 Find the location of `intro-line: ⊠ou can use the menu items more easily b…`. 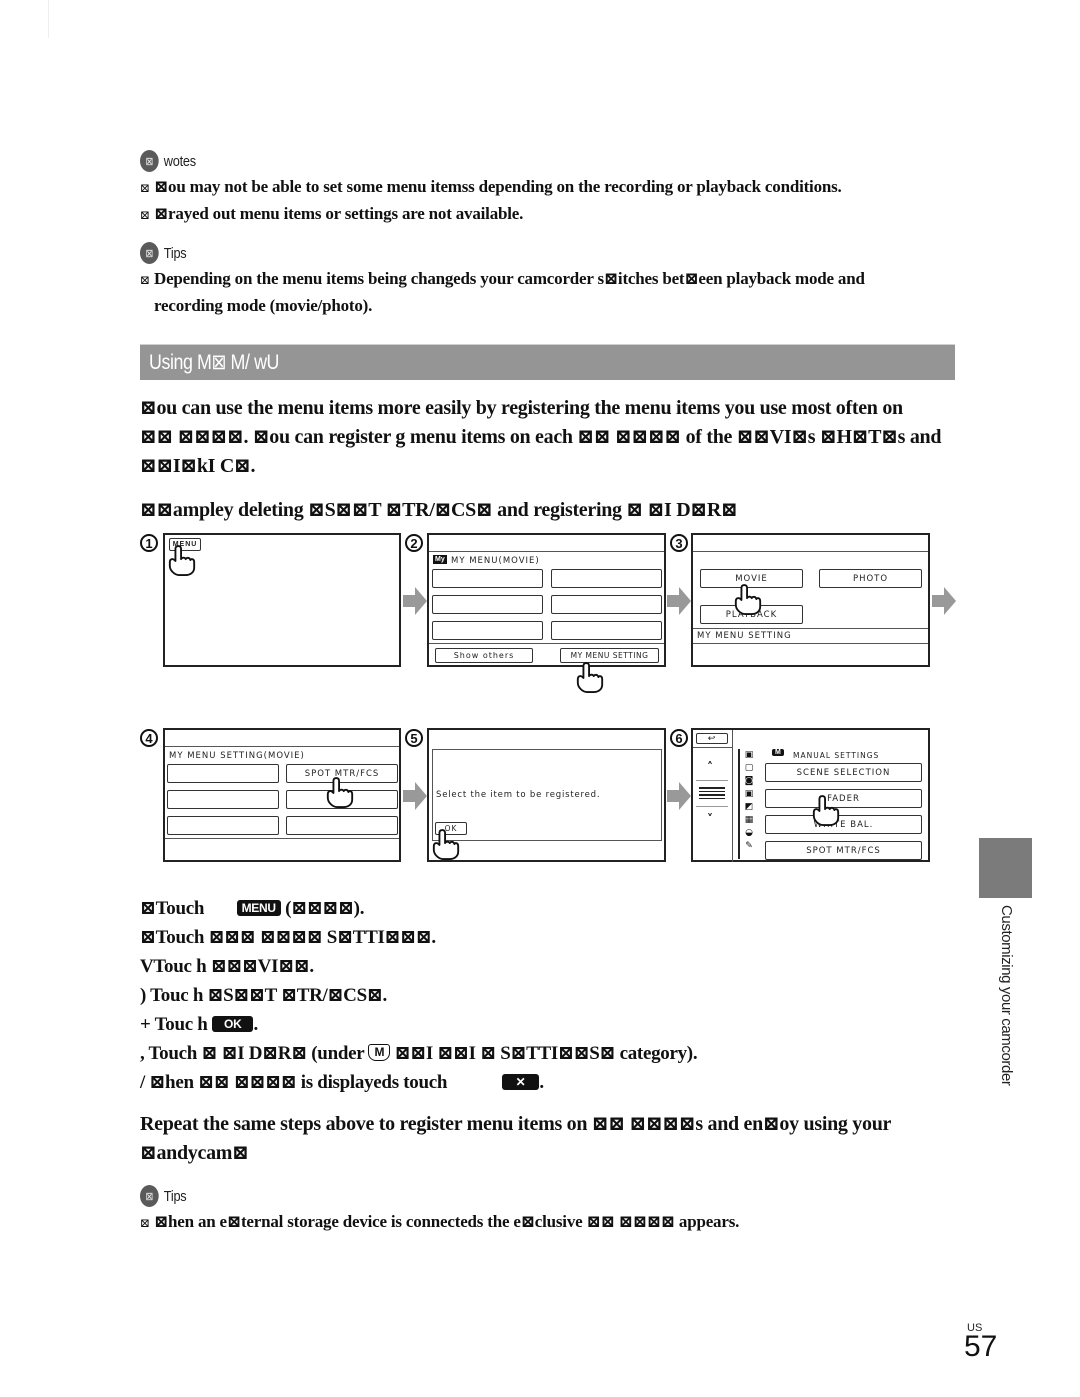

intro-line: ⊠ou can use the menu items more easily b… is located at coordinates (521, 408).